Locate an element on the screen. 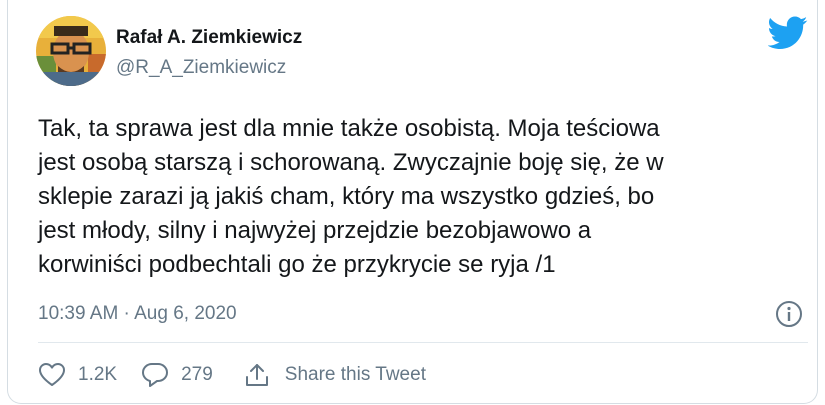 This screenshot has height=405, width=825. divider is located at coordinates (423, 342).